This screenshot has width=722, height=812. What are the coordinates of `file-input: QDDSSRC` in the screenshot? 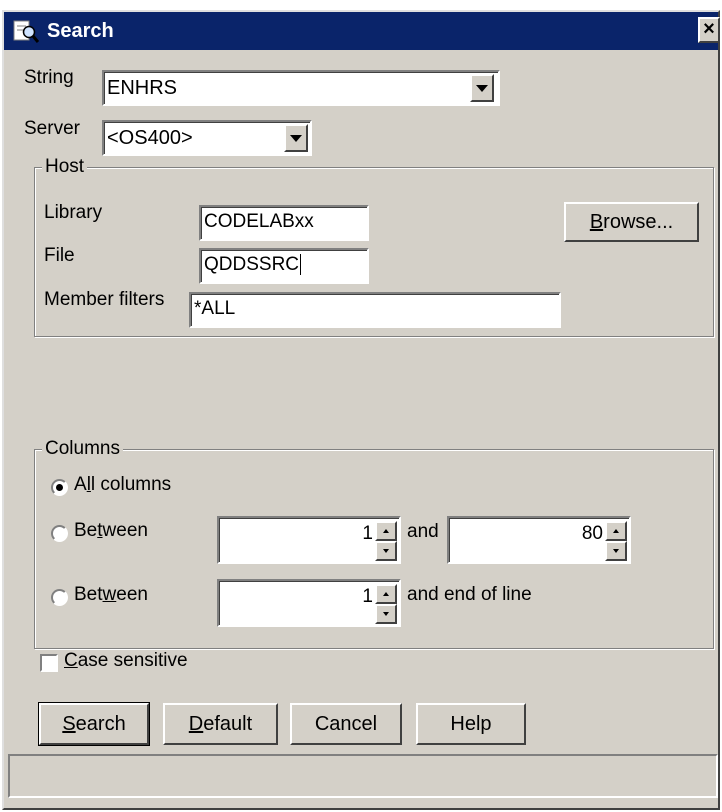 It's located at (284, 266).